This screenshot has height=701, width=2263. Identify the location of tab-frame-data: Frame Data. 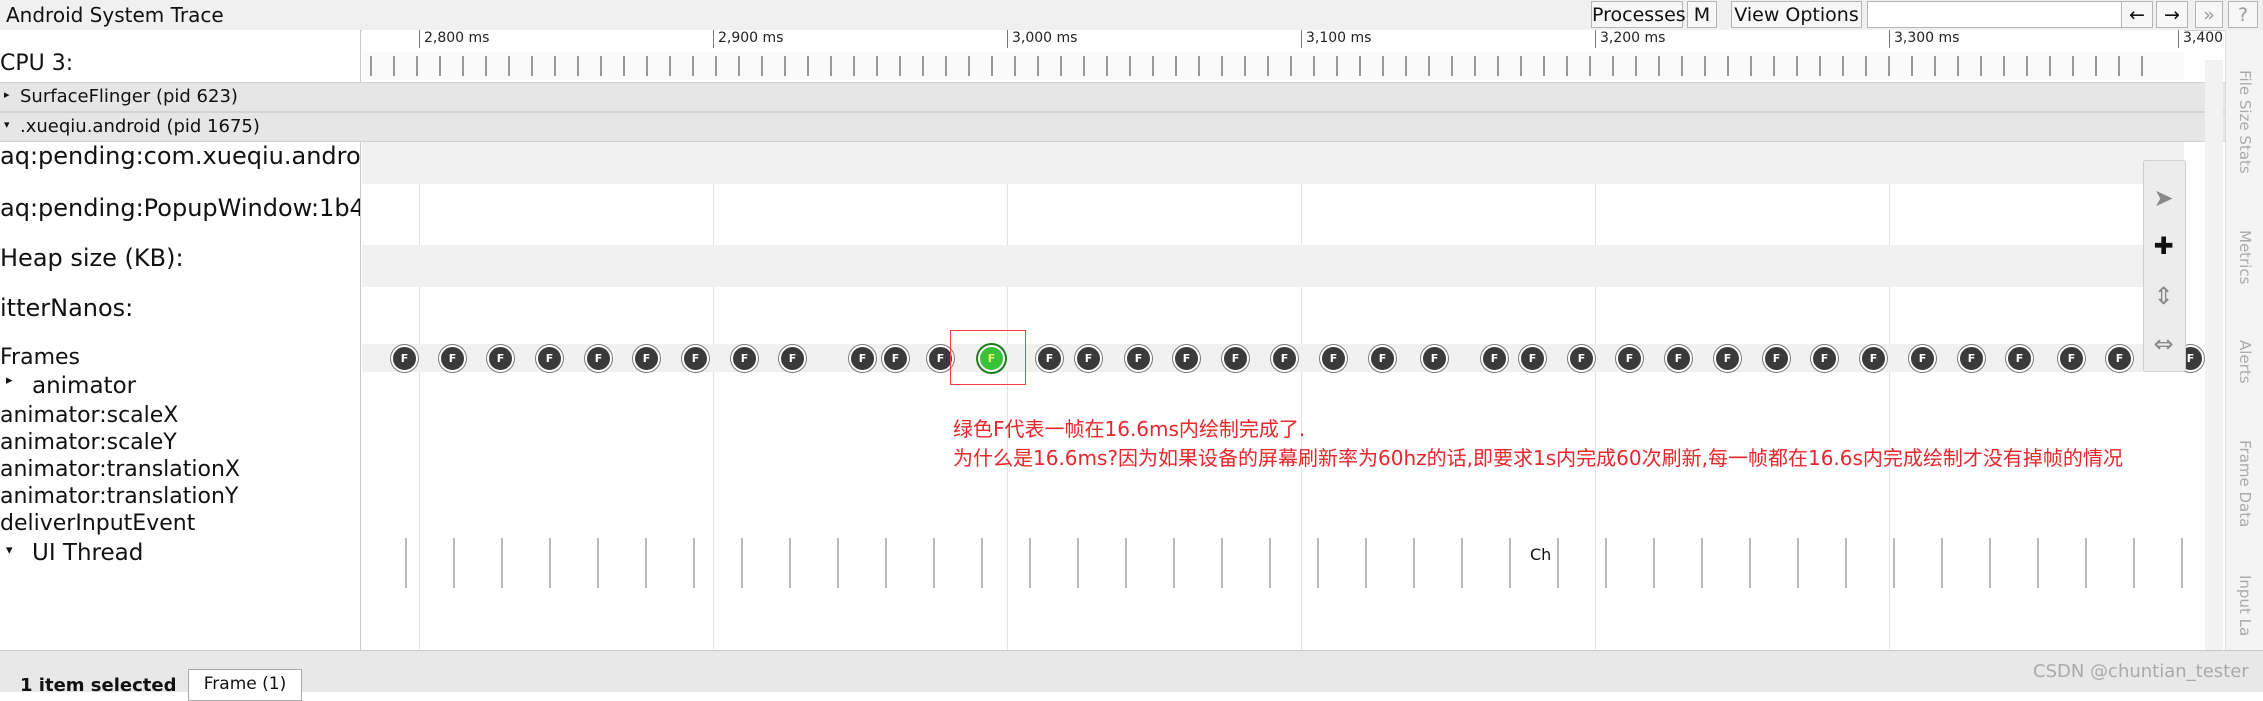
(2245, 483).